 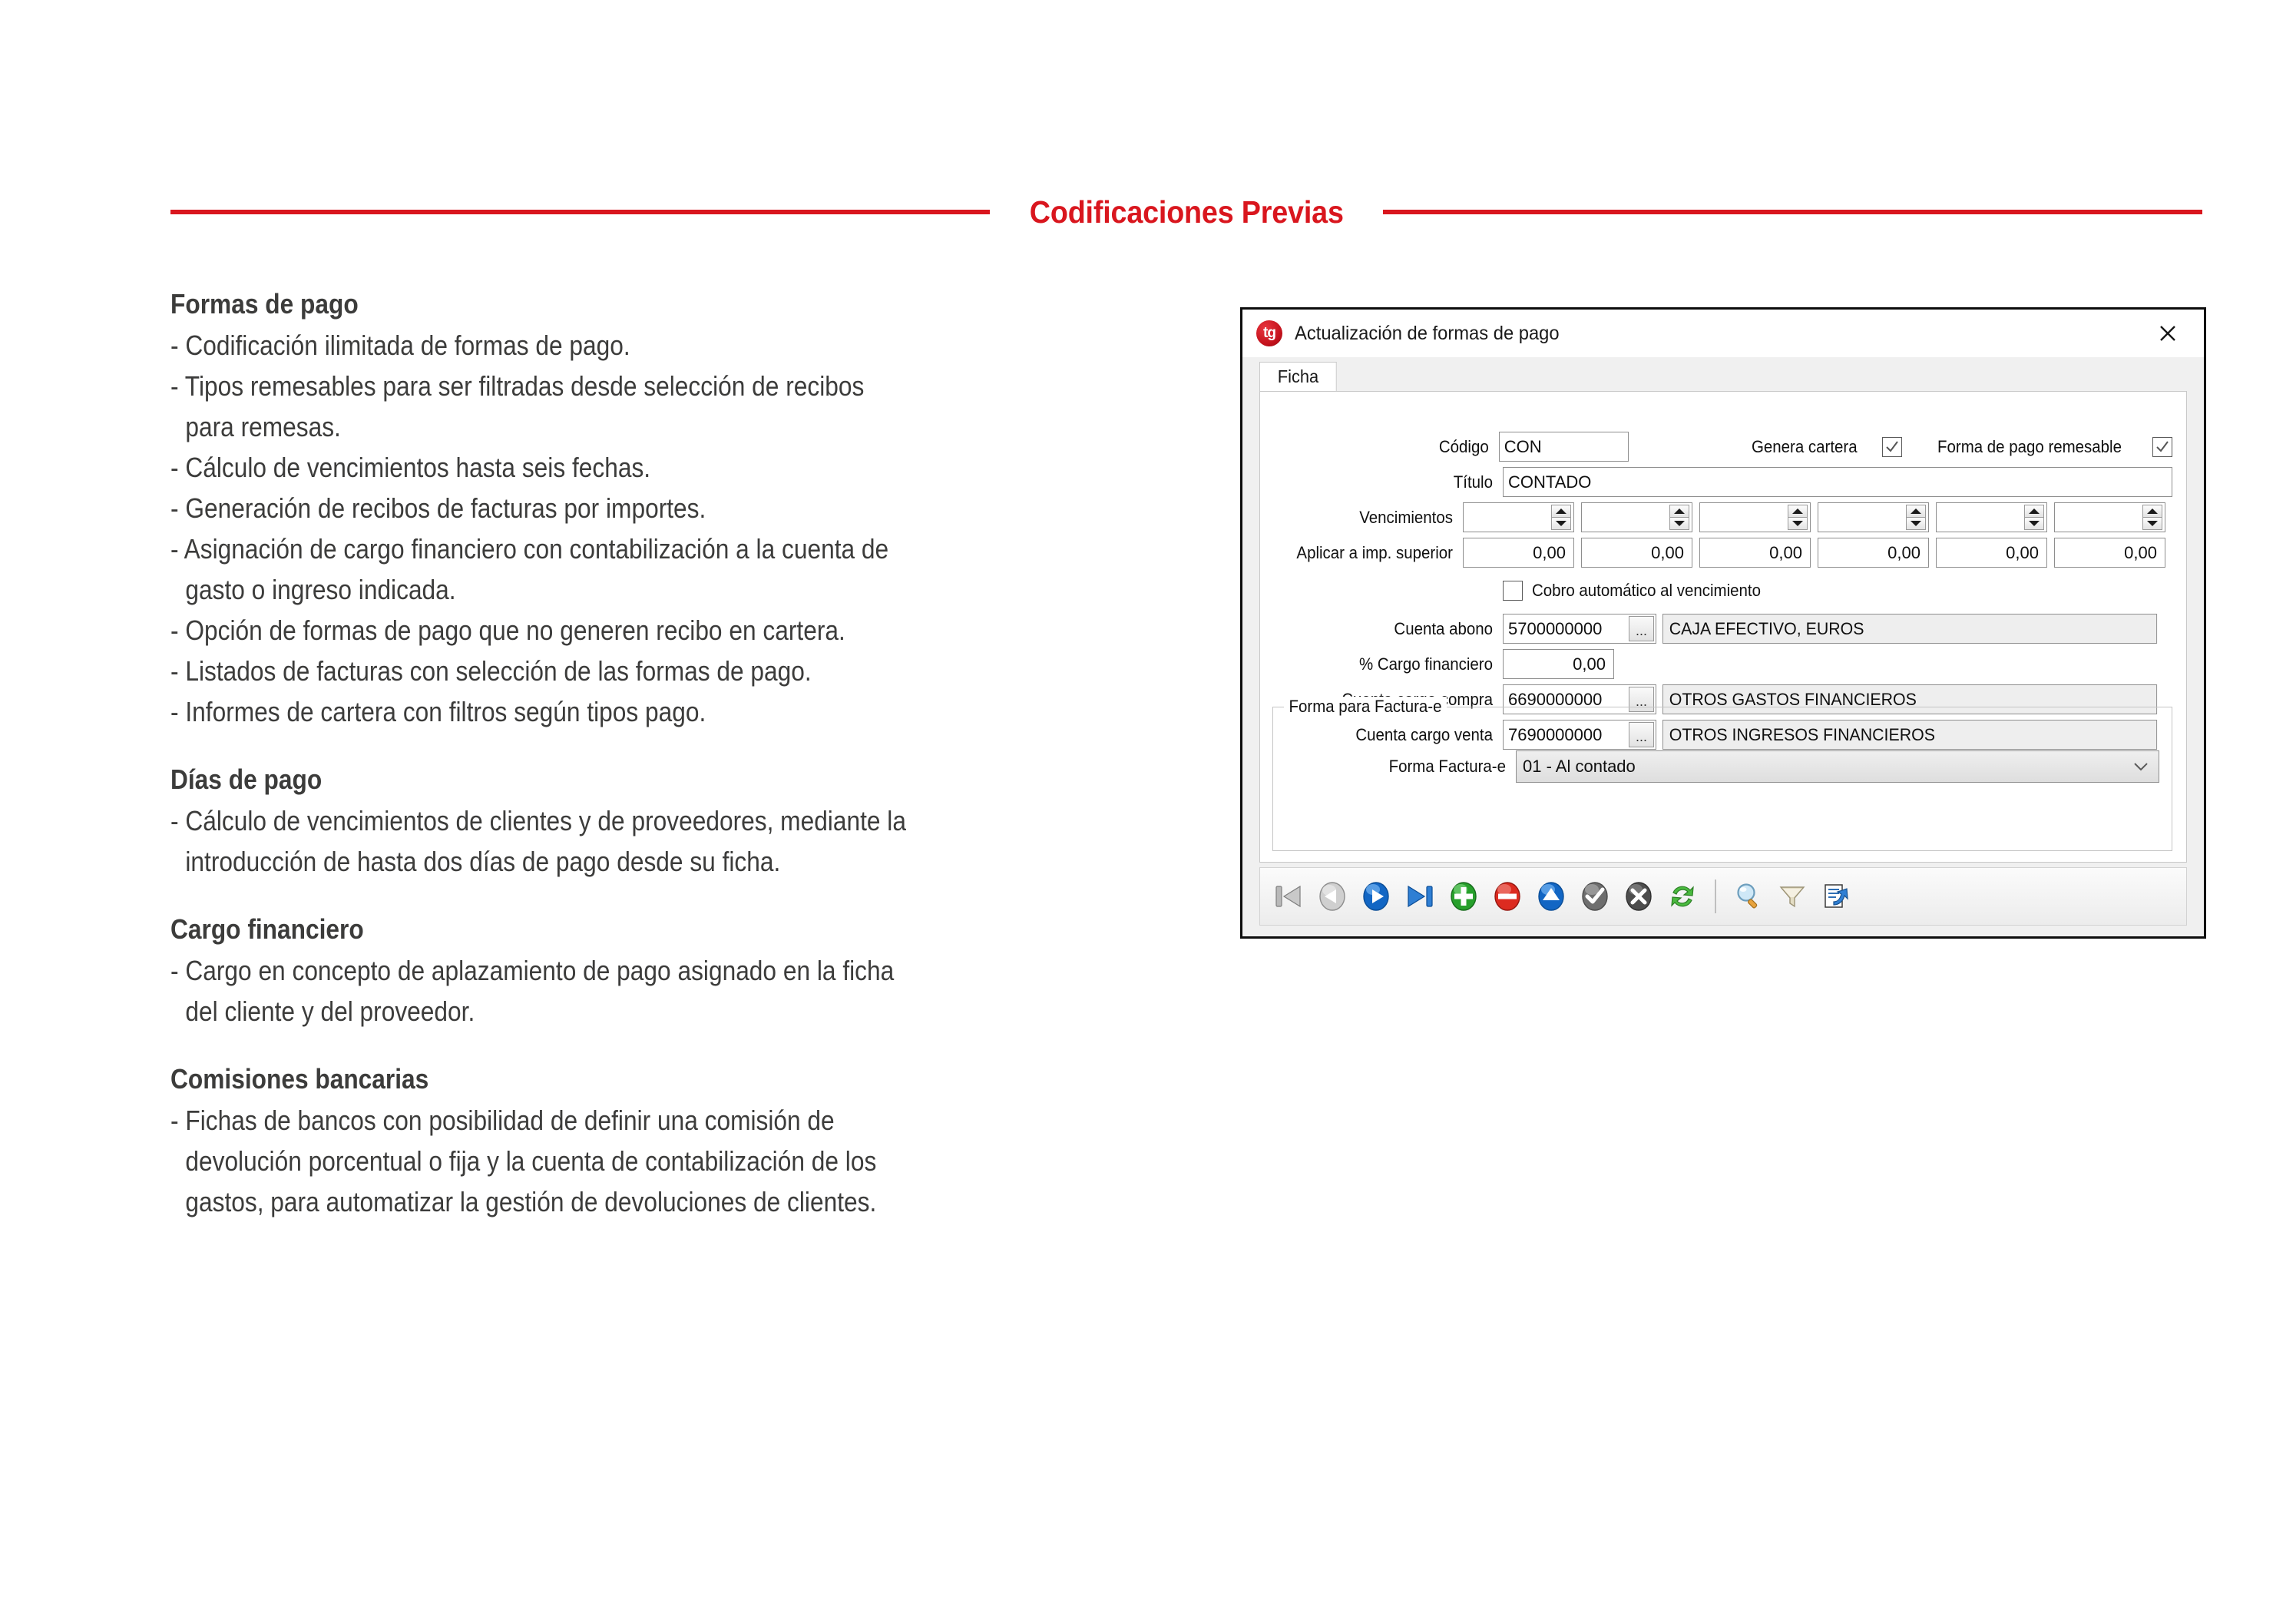 I want to click on section-heading: Días de pago, so click(x=246, y=779).